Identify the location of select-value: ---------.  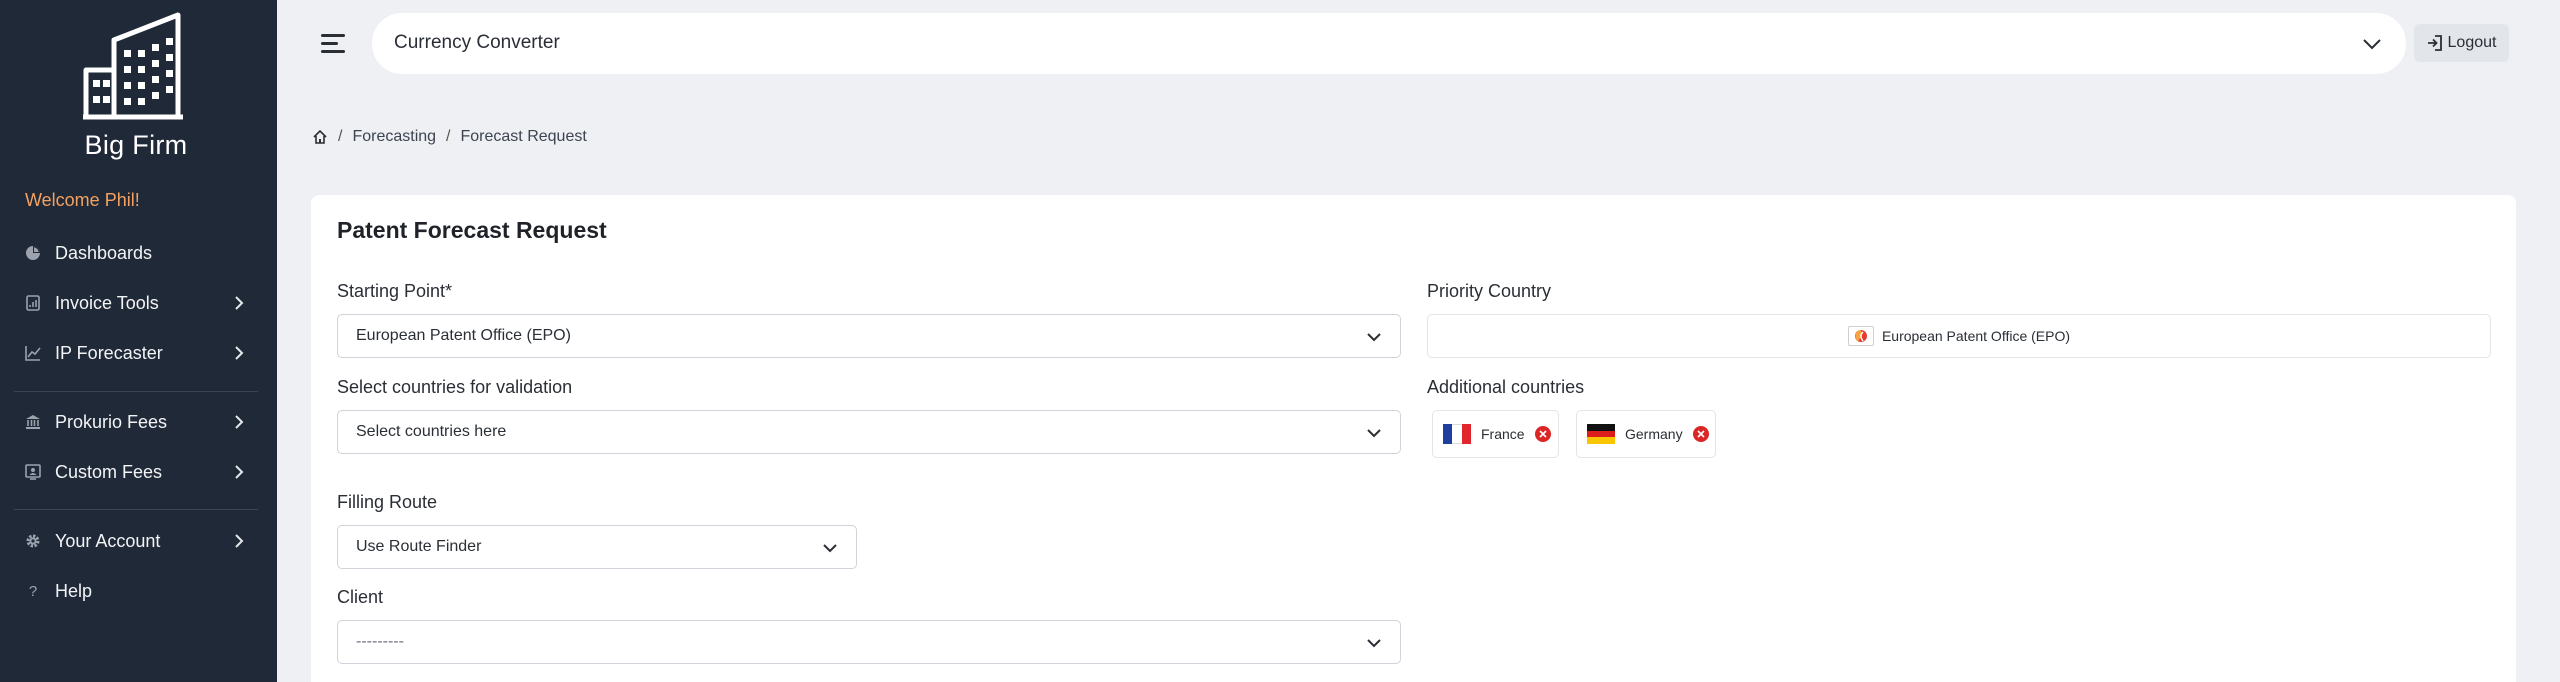
(380, 641).